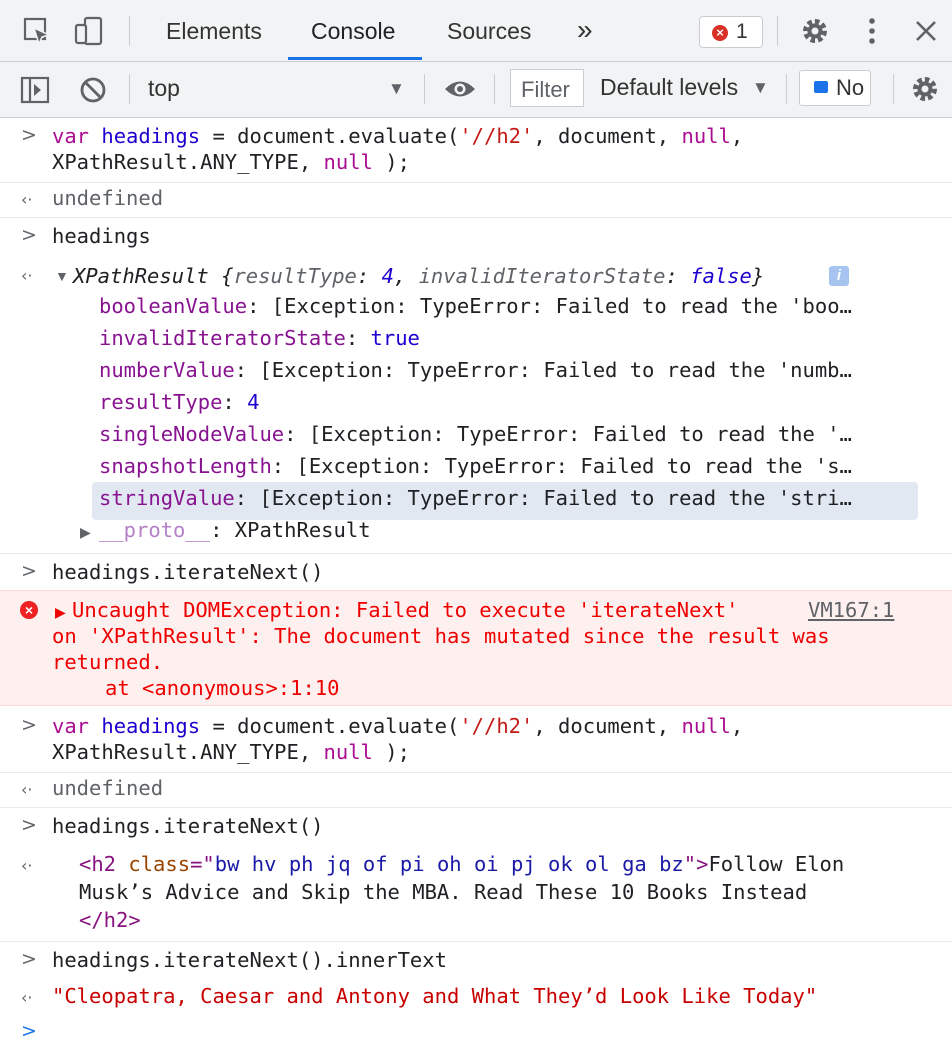 The image size is (952, 1042). Describe the element at coordinates (585, 30) in the screenshot. I see `more-tabs-button: »` at that location.